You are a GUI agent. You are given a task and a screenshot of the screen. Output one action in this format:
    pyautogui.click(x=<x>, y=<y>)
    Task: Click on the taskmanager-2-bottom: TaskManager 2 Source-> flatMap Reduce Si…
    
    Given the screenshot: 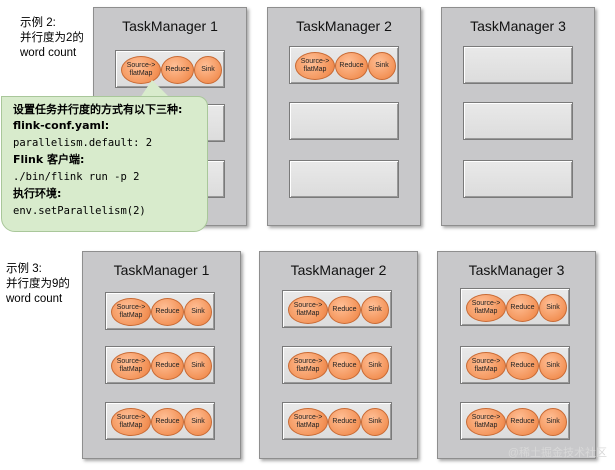 What is the action you would take?
    pyautogui.click(x=338, y=355)
    